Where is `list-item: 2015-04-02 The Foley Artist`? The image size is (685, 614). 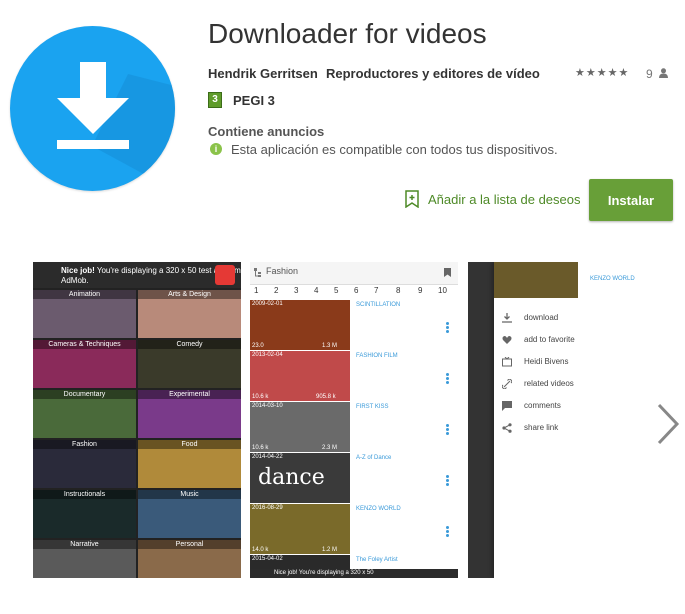
list-item: 2015-04-02 The Foley Artist is located at coordinates (354, 562).